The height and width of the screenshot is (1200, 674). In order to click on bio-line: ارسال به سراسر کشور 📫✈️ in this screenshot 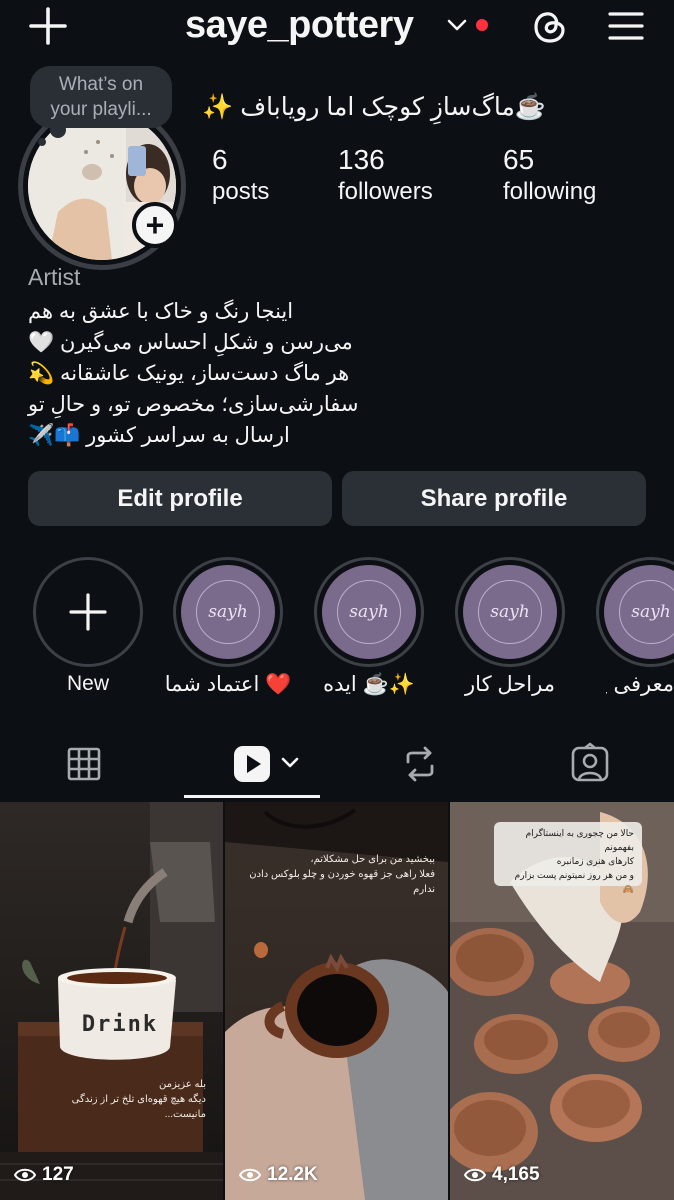, I will do `click(159, 435)`.